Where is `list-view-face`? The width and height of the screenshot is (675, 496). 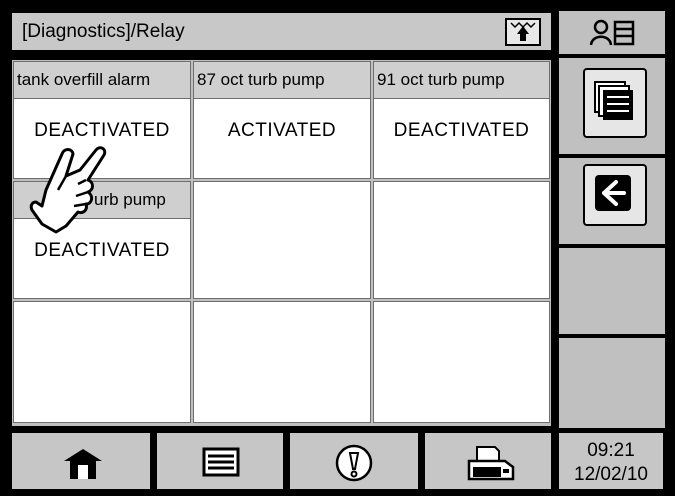 list-view-face is located at coordinates (615, 103).